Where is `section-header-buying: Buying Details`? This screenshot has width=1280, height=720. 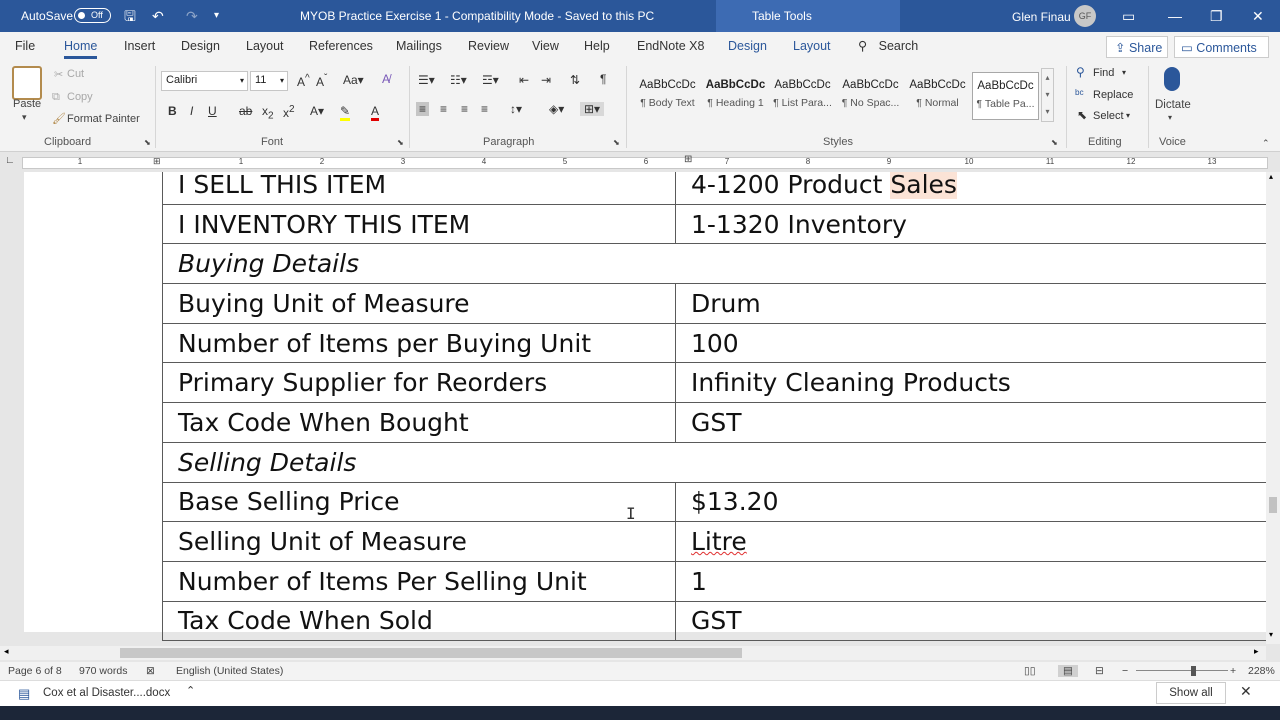 section-header-buying: Buying Details is located at coordinates (714, 264).